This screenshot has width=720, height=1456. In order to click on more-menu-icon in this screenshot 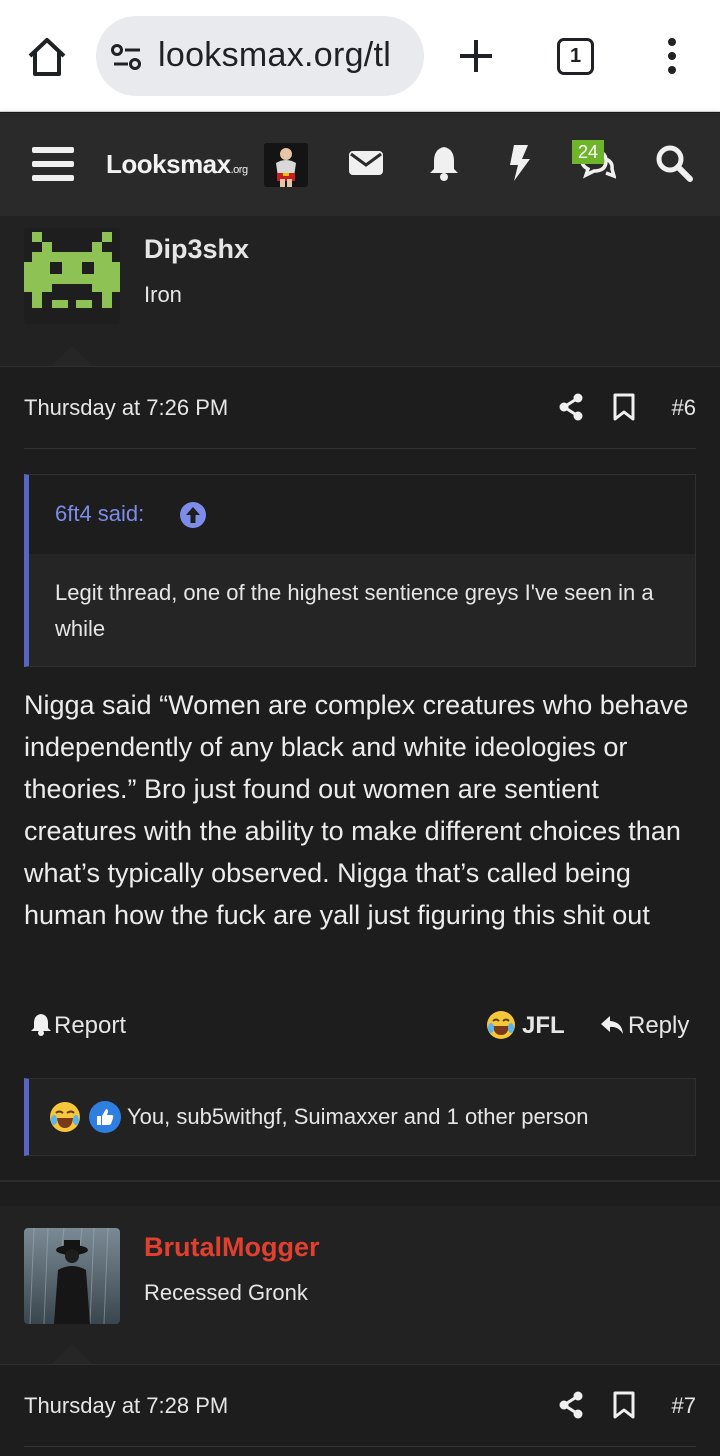, I will do `click(672, 56)`.